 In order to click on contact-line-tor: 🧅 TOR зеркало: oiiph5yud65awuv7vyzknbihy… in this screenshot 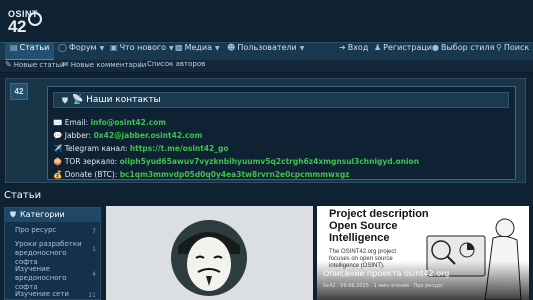, I will do `click(236, 161)`.